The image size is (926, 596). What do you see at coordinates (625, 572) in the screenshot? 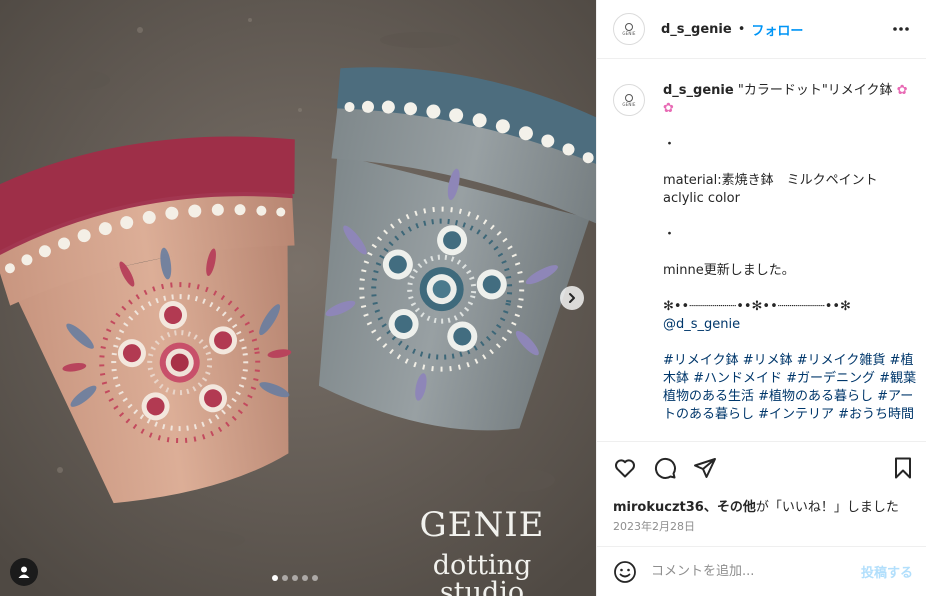
I see `smiley-icon` at bounding box center [625, 572].